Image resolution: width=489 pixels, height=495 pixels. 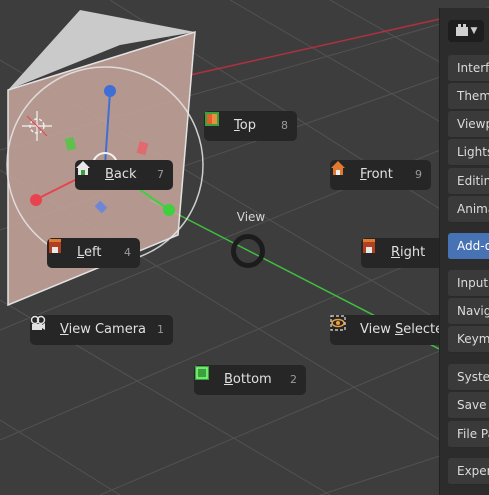 What do you see at coordinates (216, 123) in the screenshot?
I see `view-top-icon` at bounding box center [216, 123].